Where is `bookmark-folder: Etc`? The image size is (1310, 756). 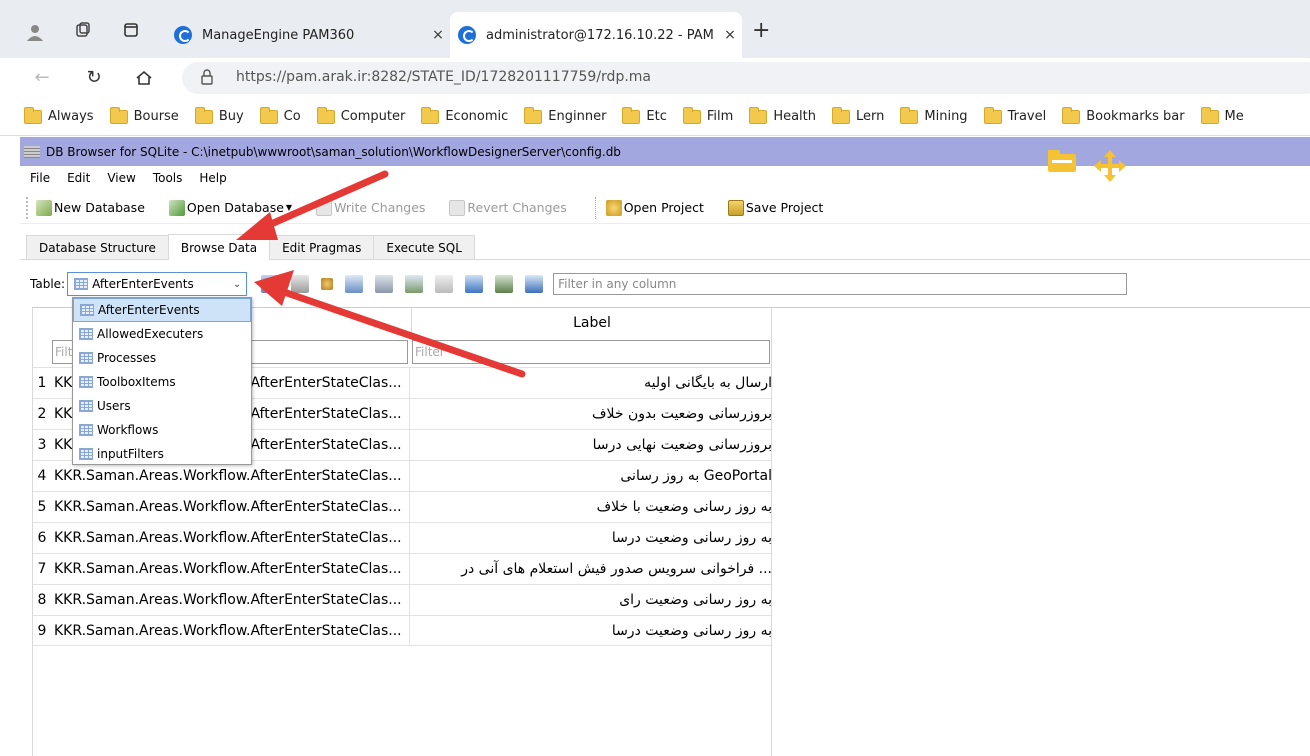
bookmark-folder: Etc is located at coordinates (644, 115).